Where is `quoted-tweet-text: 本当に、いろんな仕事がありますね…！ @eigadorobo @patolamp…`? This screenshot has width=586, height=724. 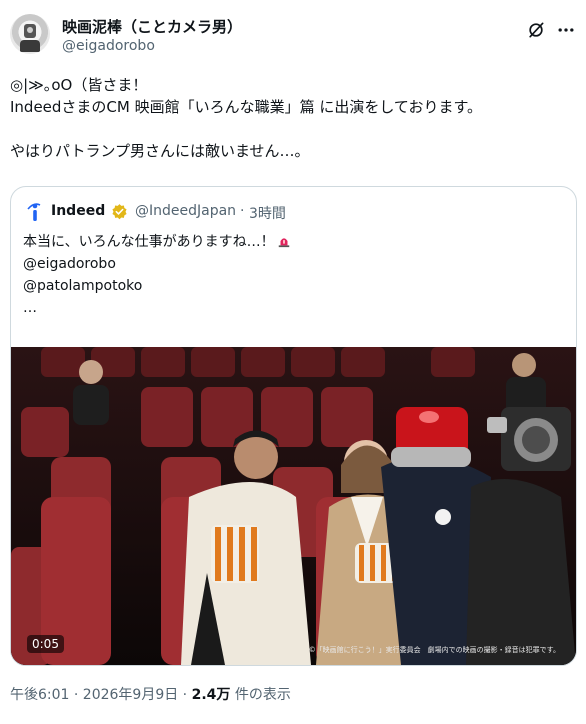 quoted-tweet-text: 本当に、いろんな仕事がありますね…！ @eigadorobo @patolamp… is located at coordinates (293, 275).